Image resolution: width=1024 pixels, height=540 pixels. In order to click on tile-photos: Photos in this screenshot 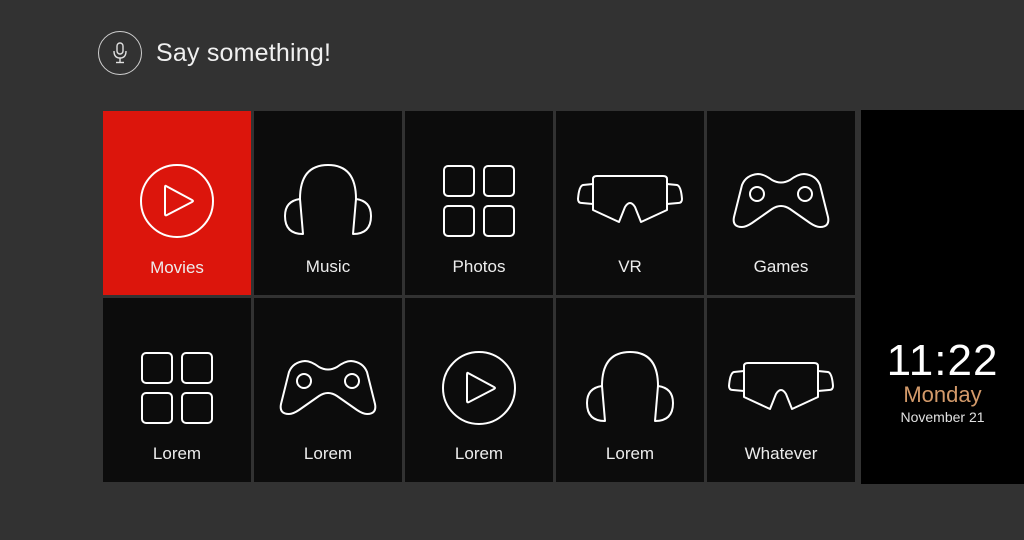, I will do `click(479, 203)`.